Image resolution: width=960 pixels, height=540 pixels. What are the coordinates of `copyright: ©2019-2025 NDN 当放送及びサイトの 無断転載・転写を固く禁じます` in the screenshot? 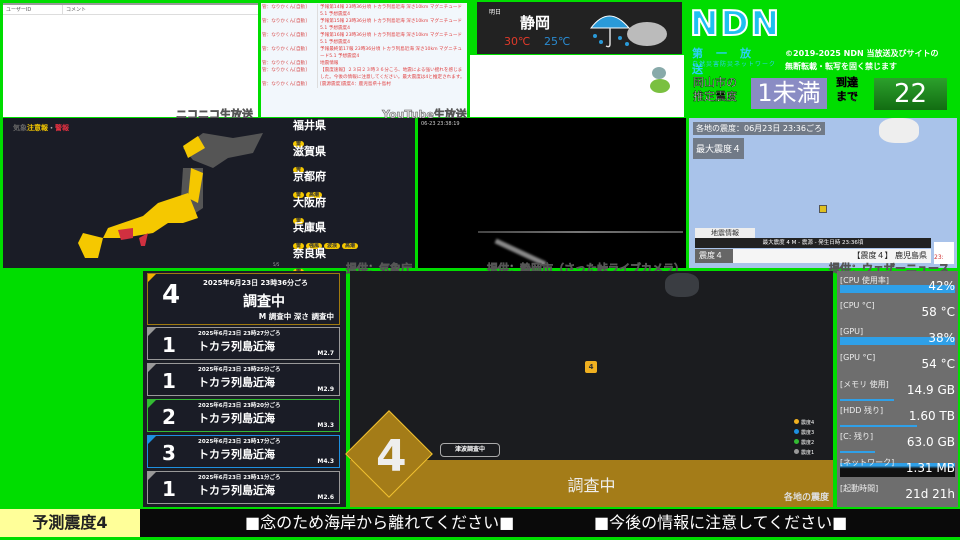 It's located at (862, 60).